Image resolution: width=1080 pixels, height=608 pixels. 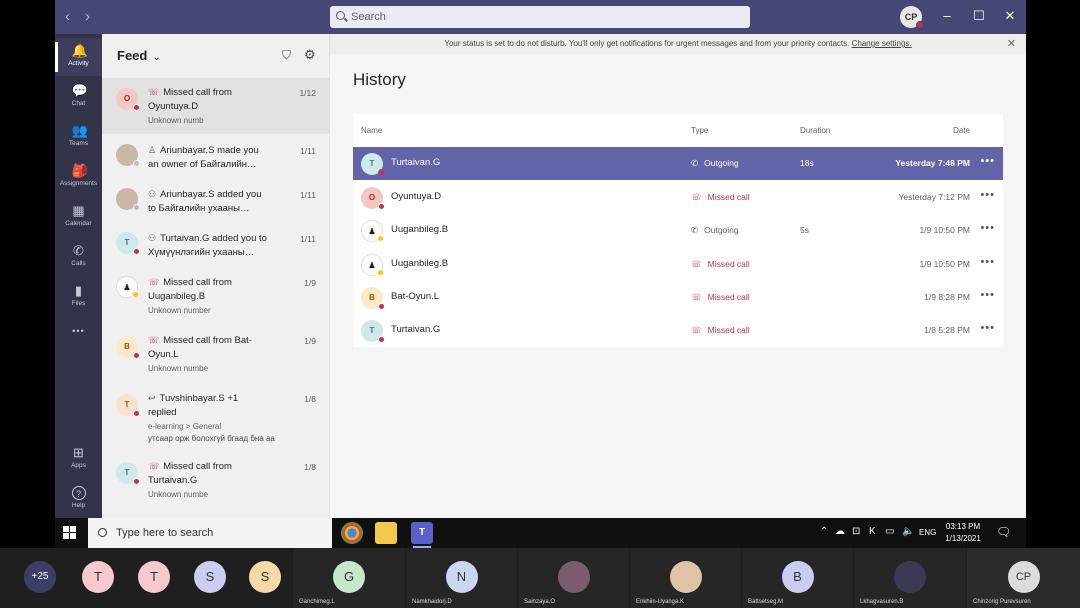 What do you see at coordinates (963, 533) in the screenshot?
I see `taskbar-clock: 03:13 PM 1/13/2021` at bounding box center [963, 533].